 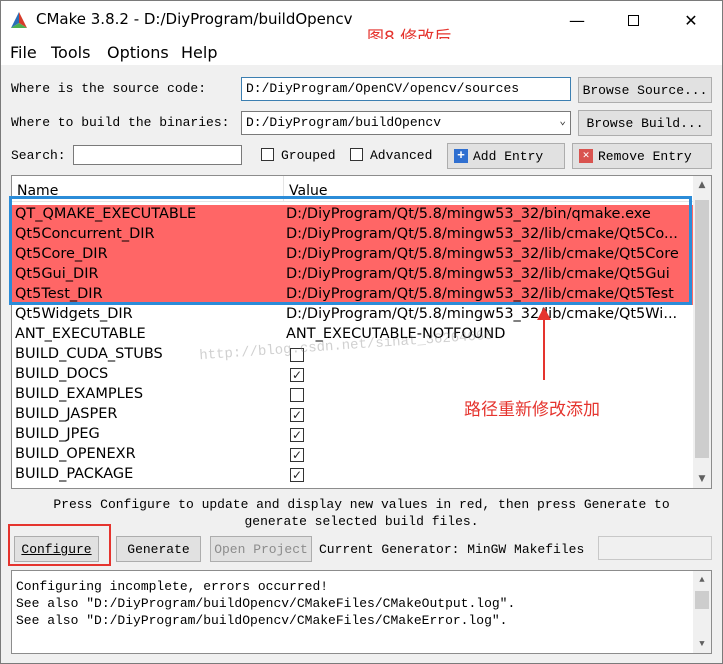 I want to click on table-row: BUILD_JPEG ✓, so click(x=352, y=435).